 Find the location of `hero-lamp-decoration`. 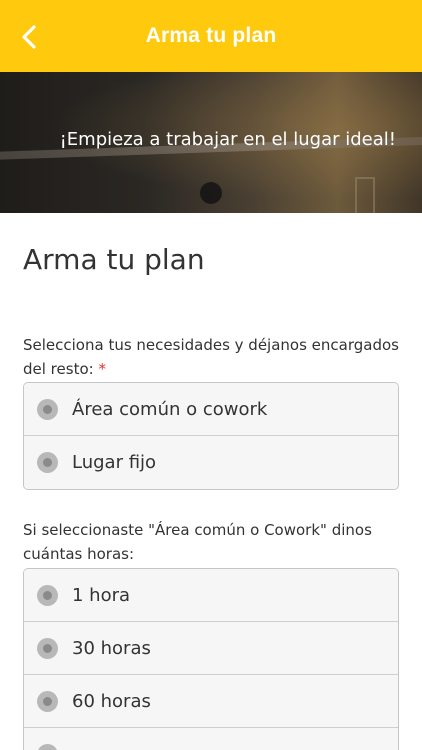

hero-lamp-decoration is located at coordinates (211, 193).